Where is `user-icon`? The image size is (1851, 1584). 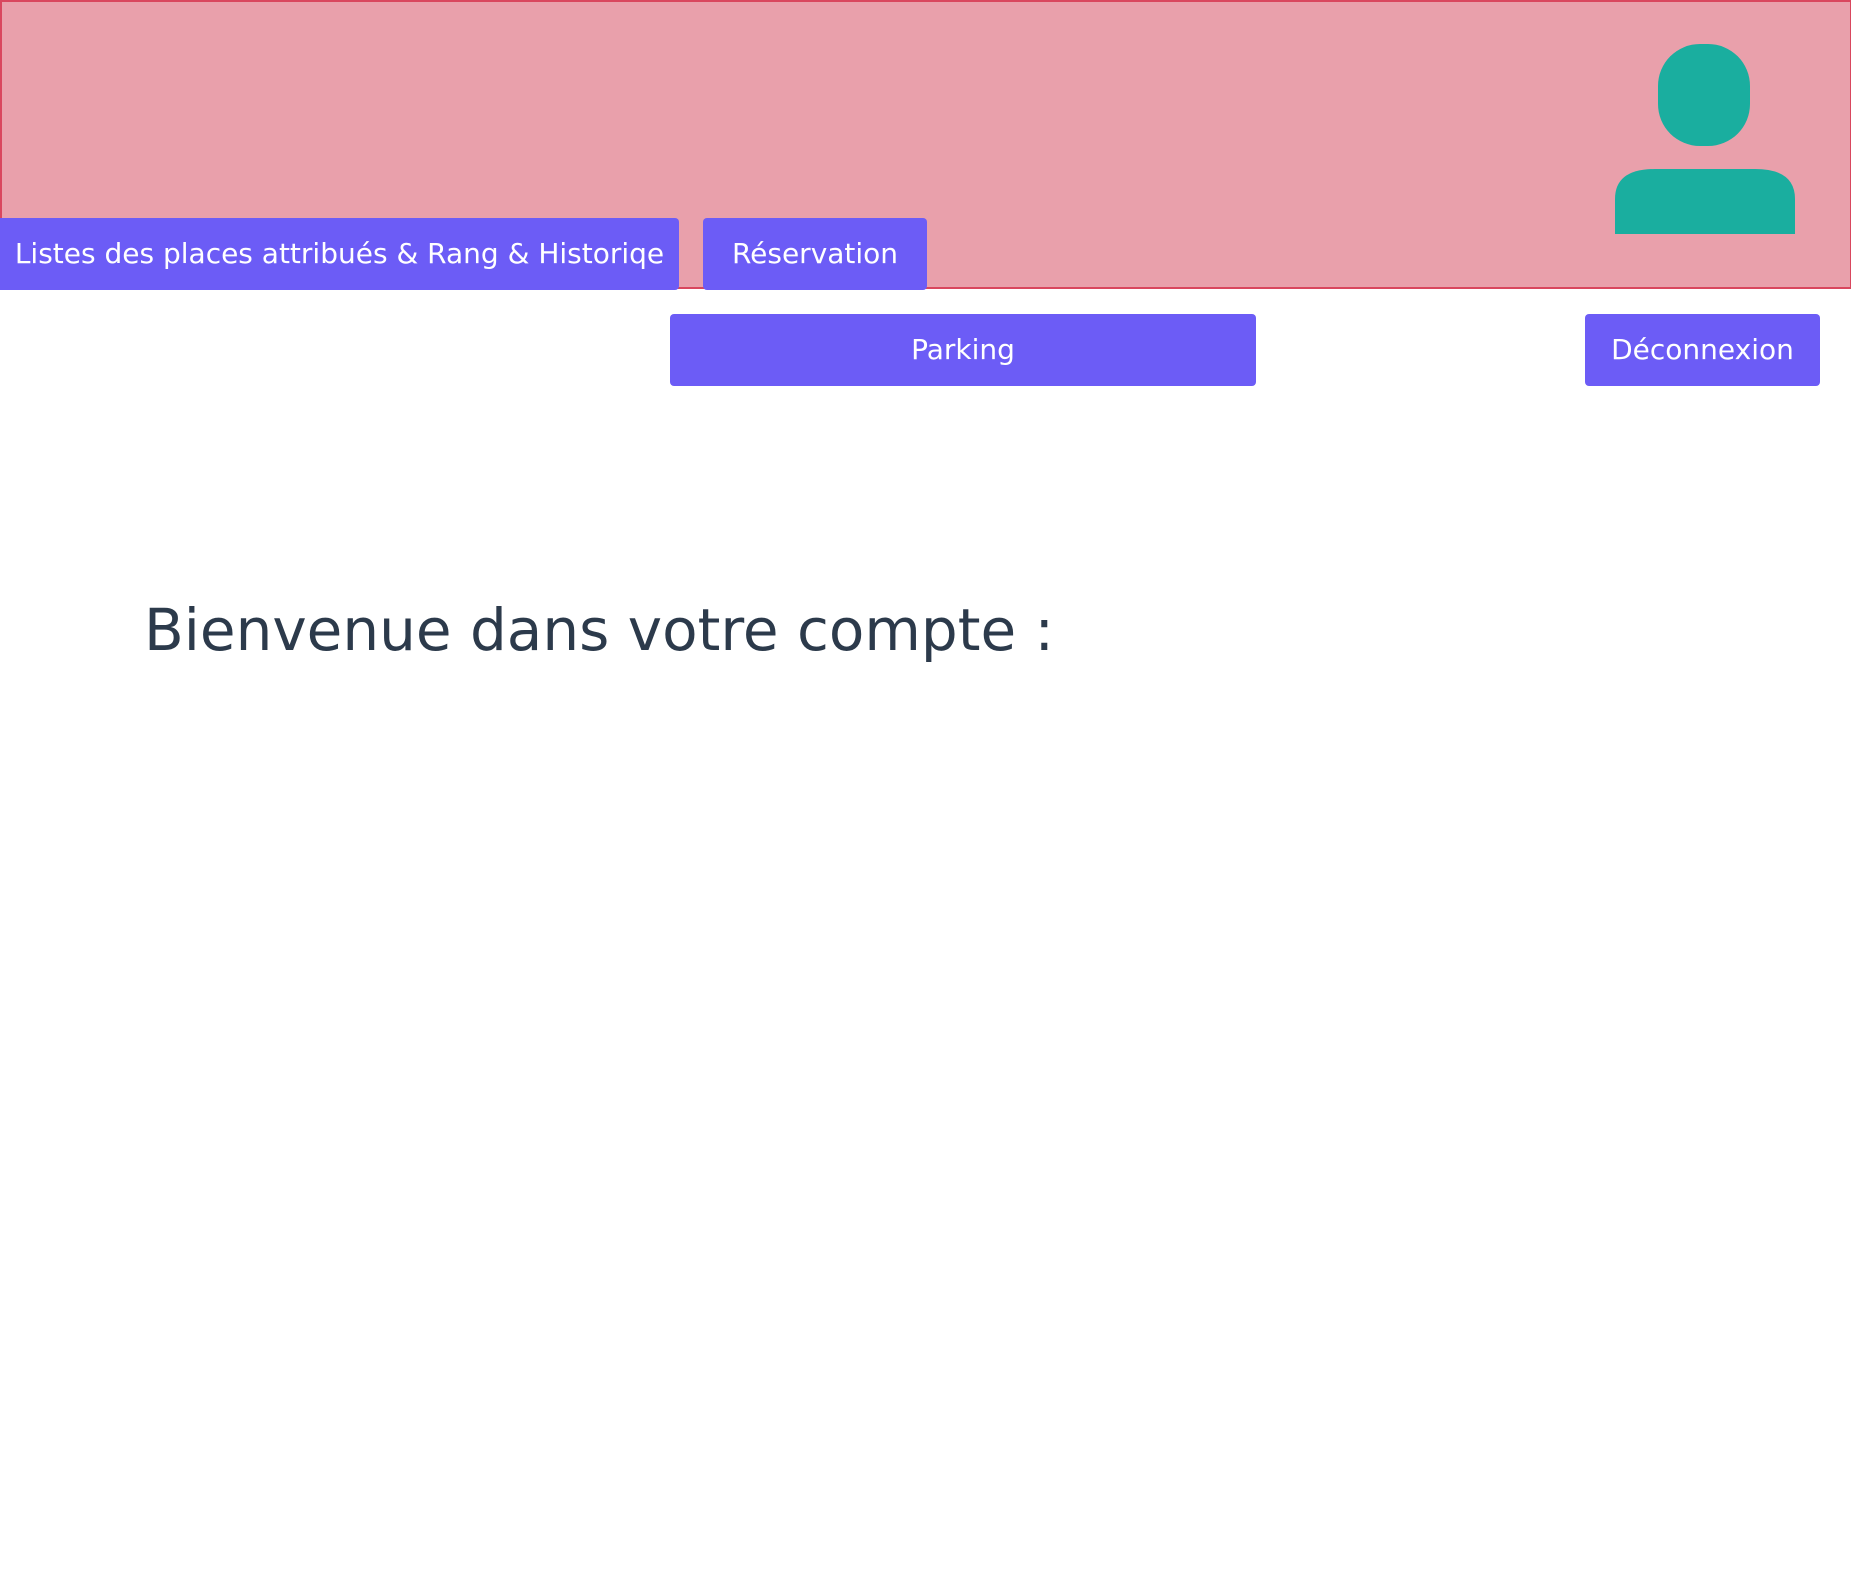 user-icon is located at coordinates (1705, 139).